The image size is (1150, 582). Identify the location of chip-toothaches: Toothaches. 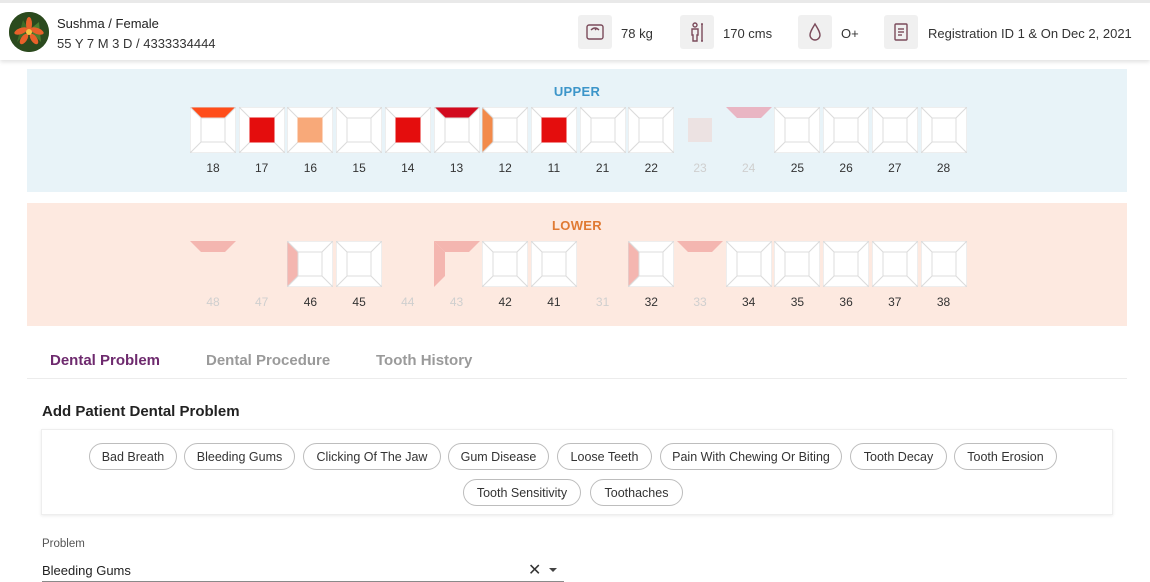
(636, 492).